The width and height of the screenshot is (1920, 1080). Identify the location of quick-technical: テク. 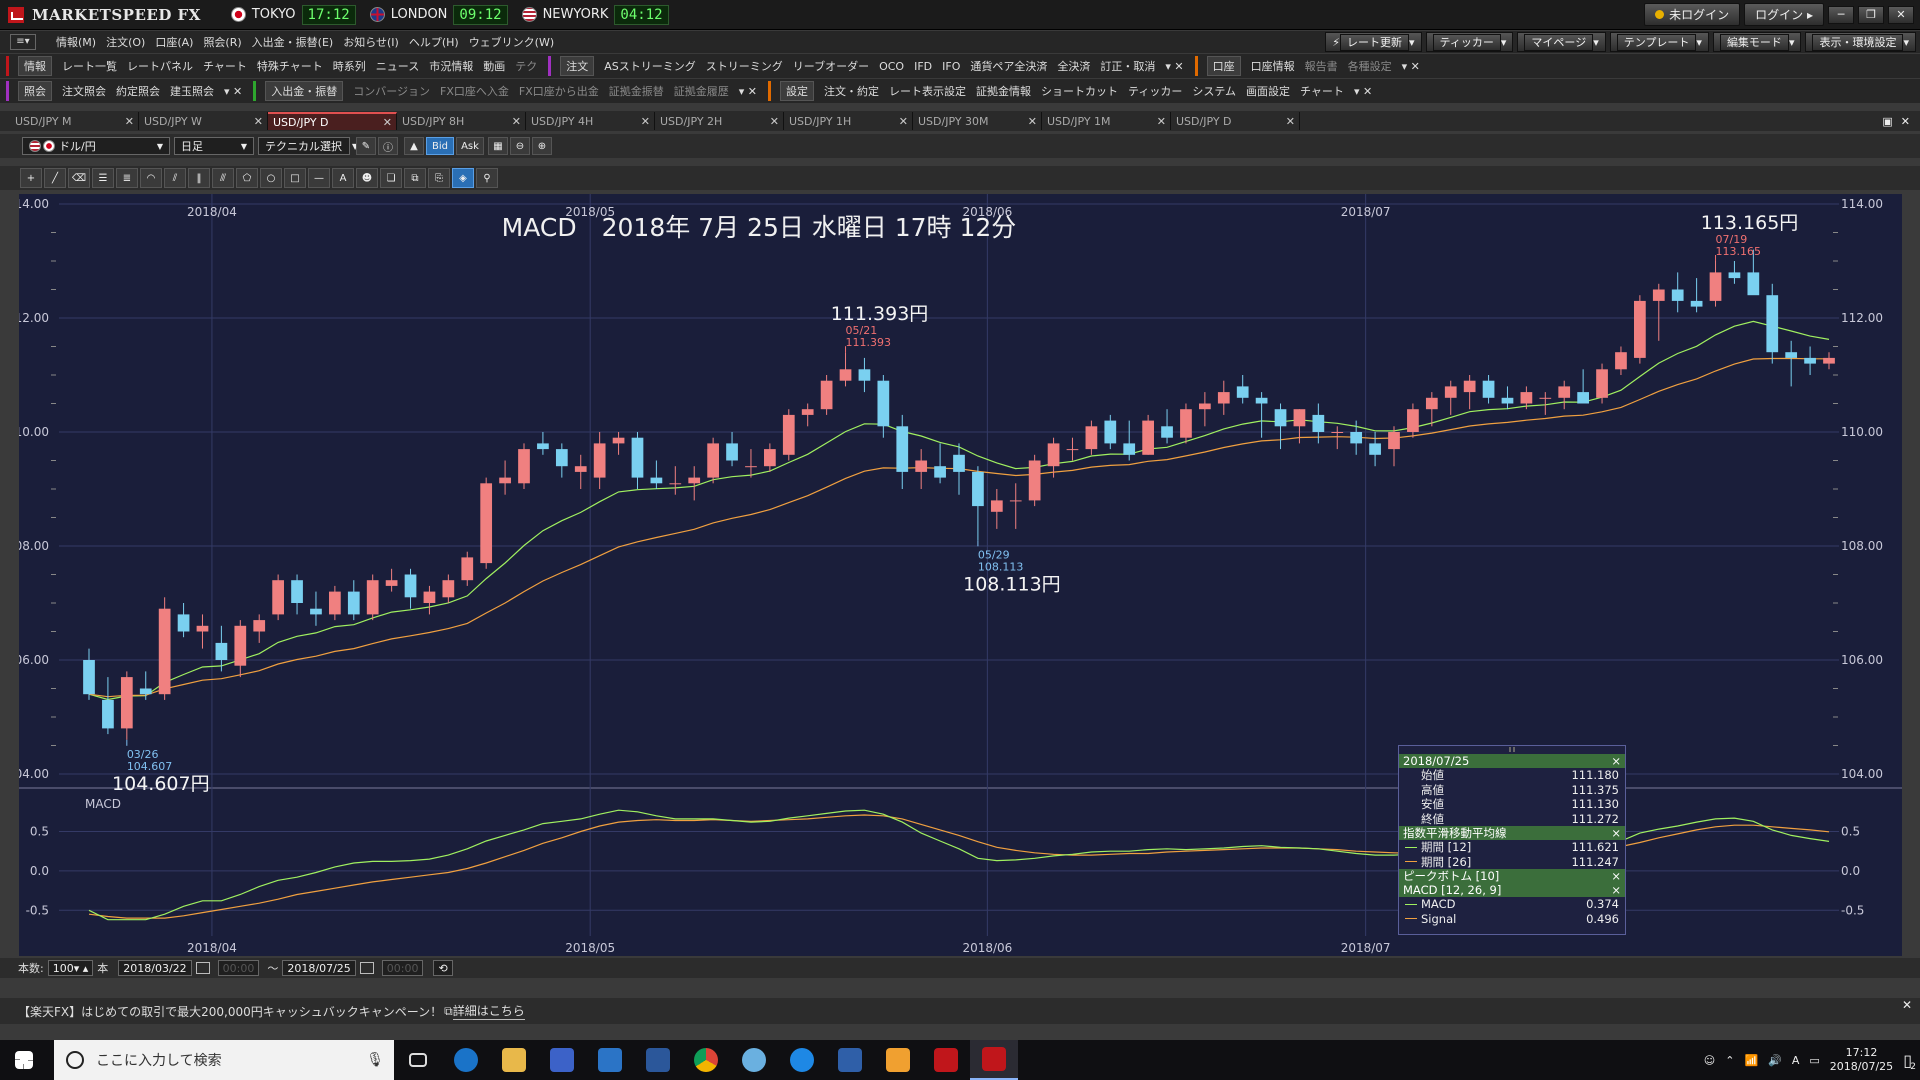
(526, 66).